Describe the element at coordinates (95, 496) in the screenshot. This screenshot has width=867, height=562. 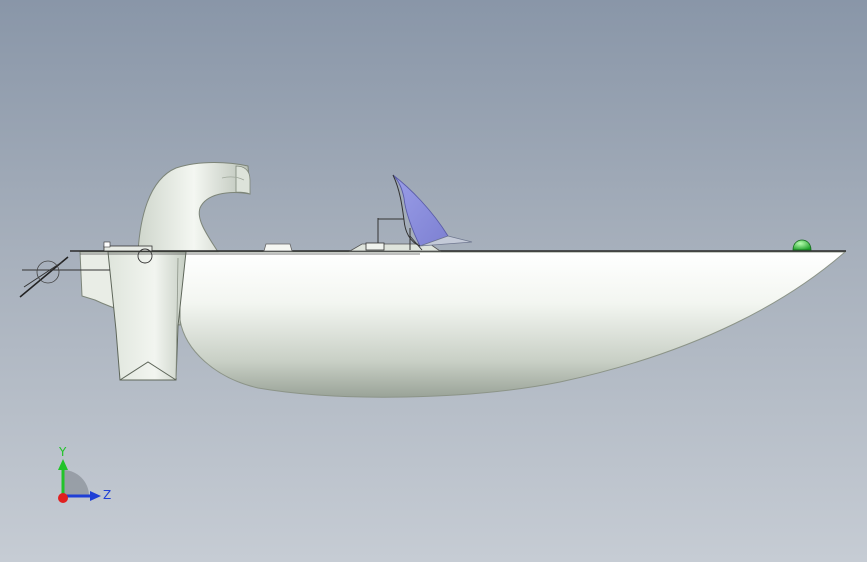
I see `z-axis-arrowhead` at that location.